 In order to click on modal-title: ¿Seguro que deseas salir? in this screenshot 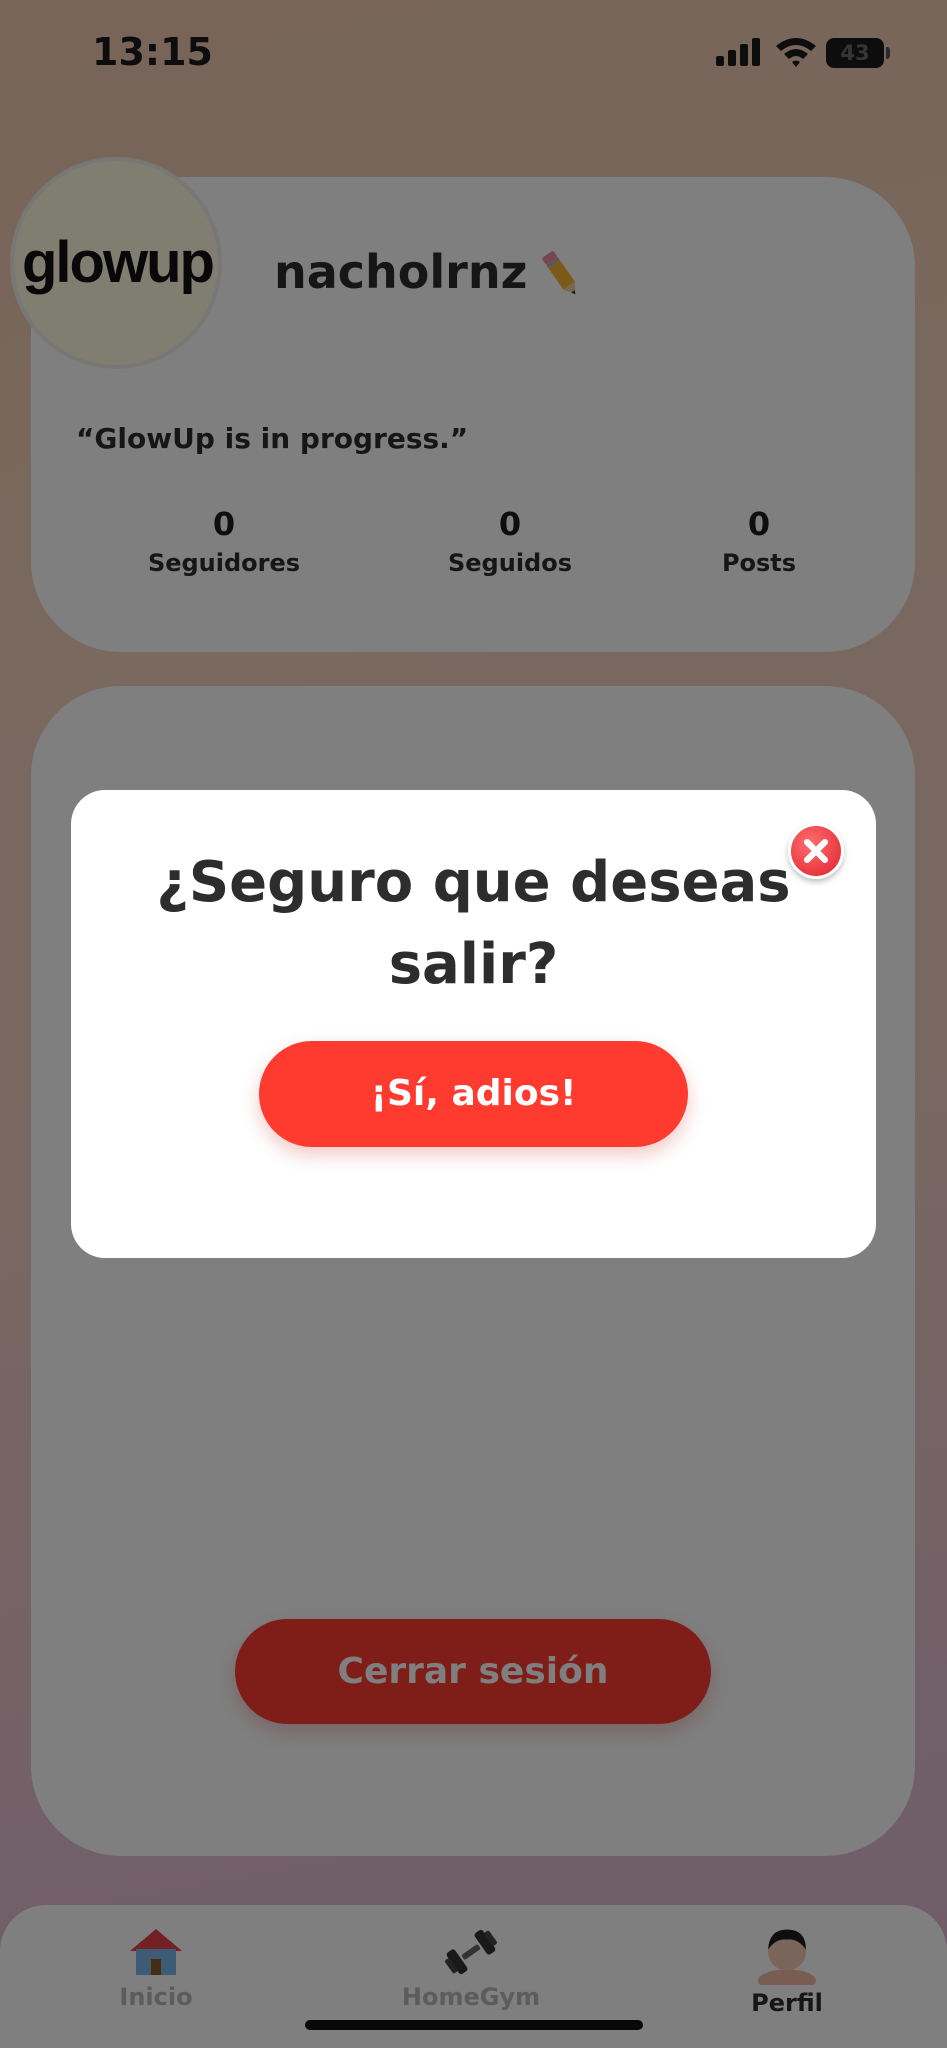, I will do `click(473, 923)`.